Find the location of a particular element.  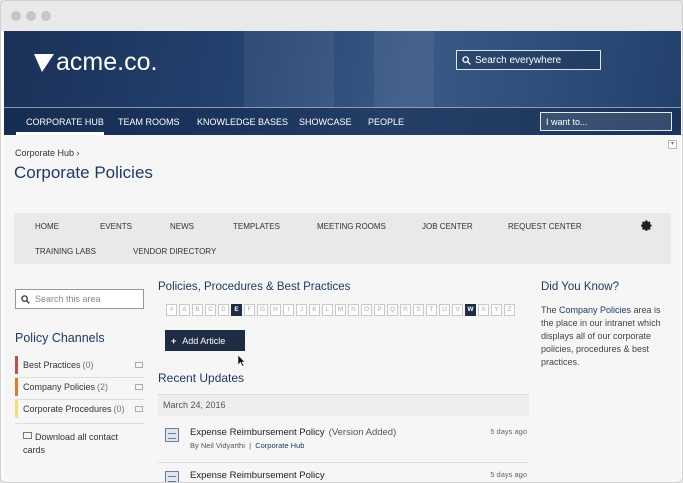

letter-filter: I is located at coordinates (288, 310).